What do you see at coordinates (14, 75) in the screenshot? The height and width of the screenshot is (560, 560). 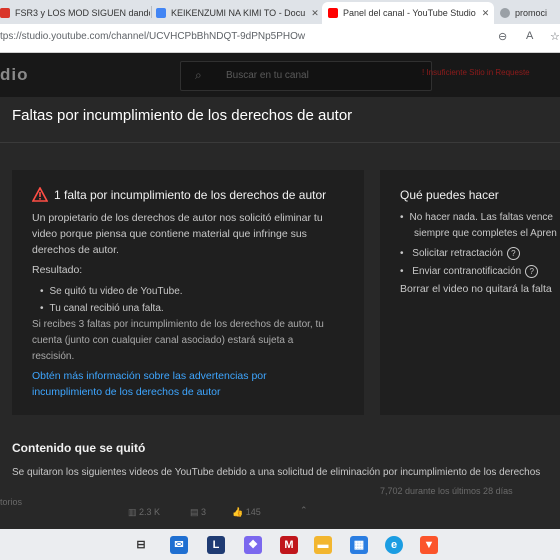 I see `studio-logo: dio` at bounding box center [14, 75].